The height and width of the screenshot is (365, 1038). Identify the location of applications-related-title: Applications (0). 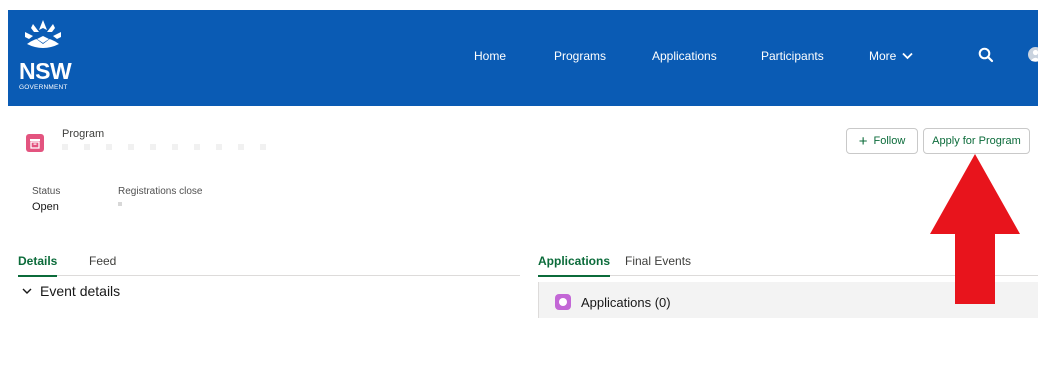
(626, 302).